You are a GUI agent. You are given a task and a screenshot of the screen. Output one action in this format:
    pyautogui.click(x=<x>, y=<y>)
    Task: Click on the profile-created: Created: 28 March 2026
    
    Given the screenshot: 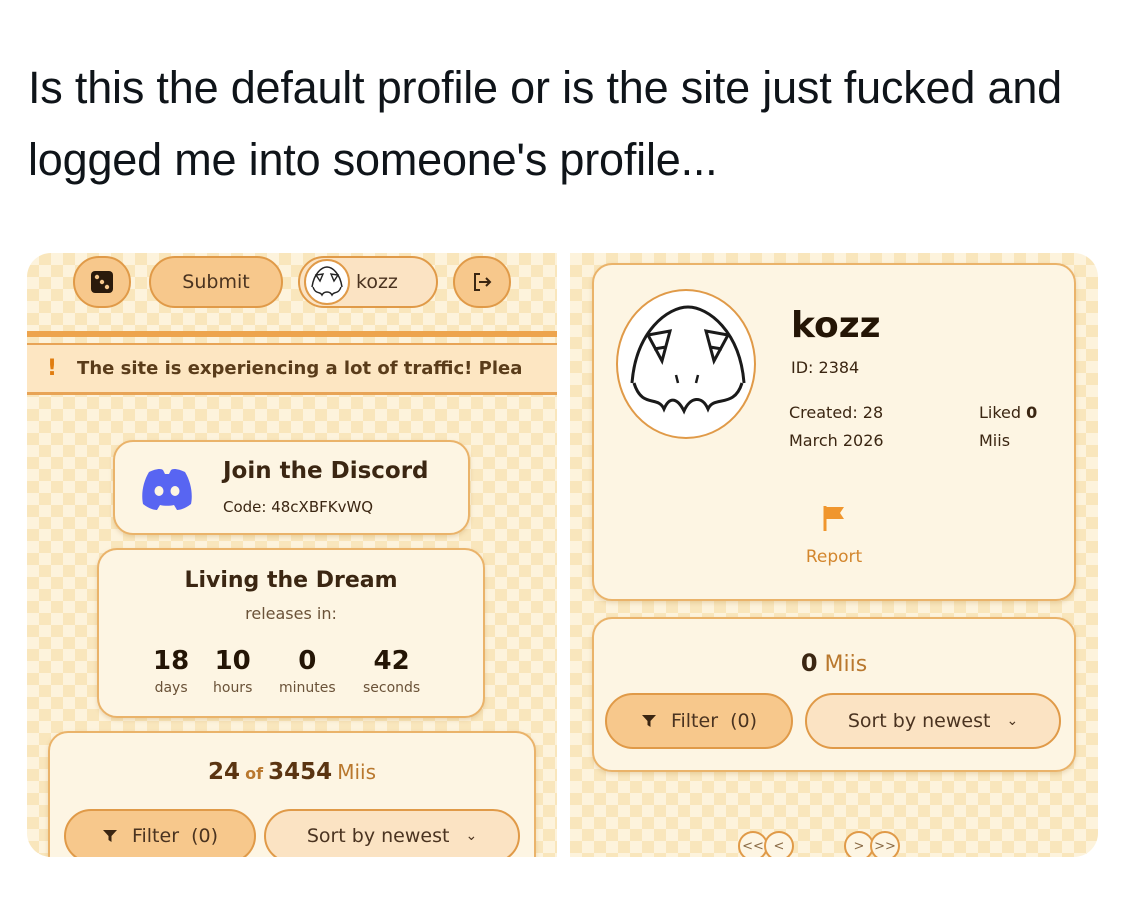 What is the action you would take?
    pyautogui.click(x=836, y=426)
    